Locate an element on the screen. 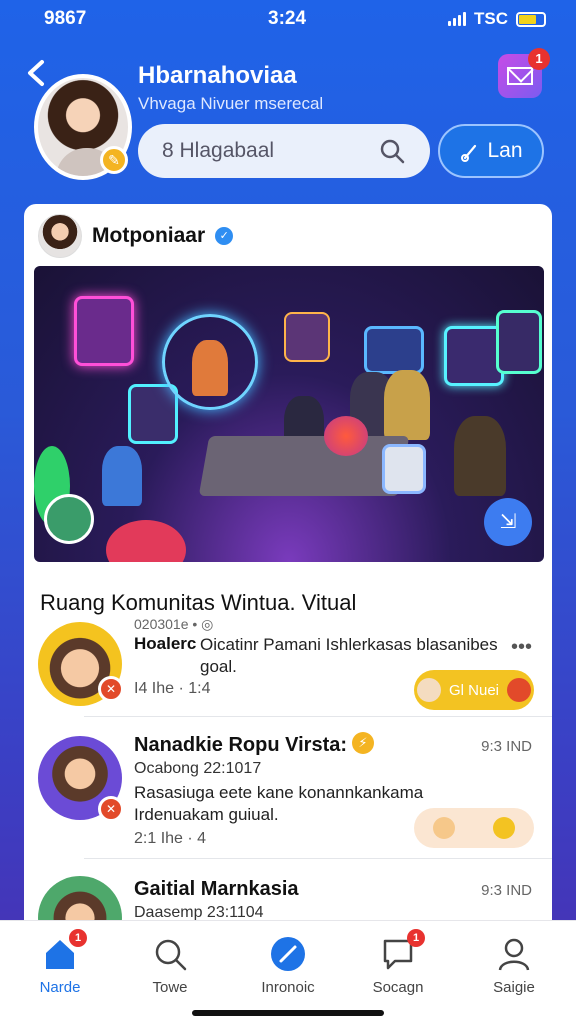  tab-search: Towe is located at coordinates (170, 965).